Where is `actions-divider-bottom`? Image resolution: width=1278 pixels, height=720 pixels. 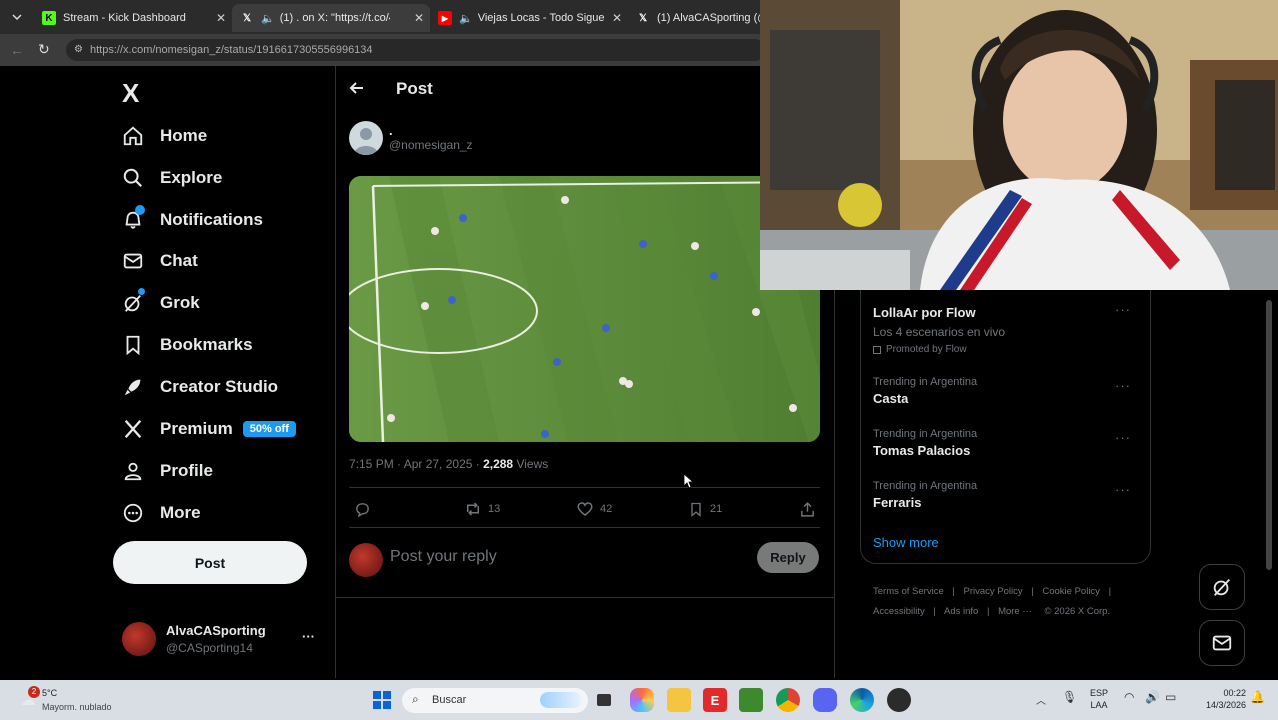
actions-divider-bottom is located at coordinates (584, 527).